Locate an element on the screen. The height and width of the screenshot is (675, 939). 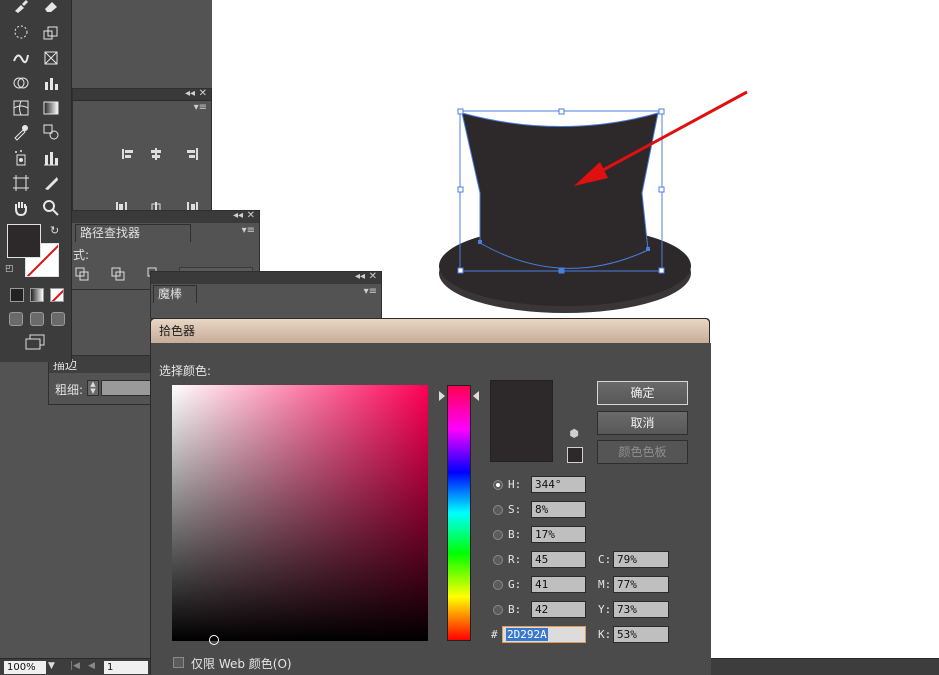
slice-icon is located at coordinates (51, 183).